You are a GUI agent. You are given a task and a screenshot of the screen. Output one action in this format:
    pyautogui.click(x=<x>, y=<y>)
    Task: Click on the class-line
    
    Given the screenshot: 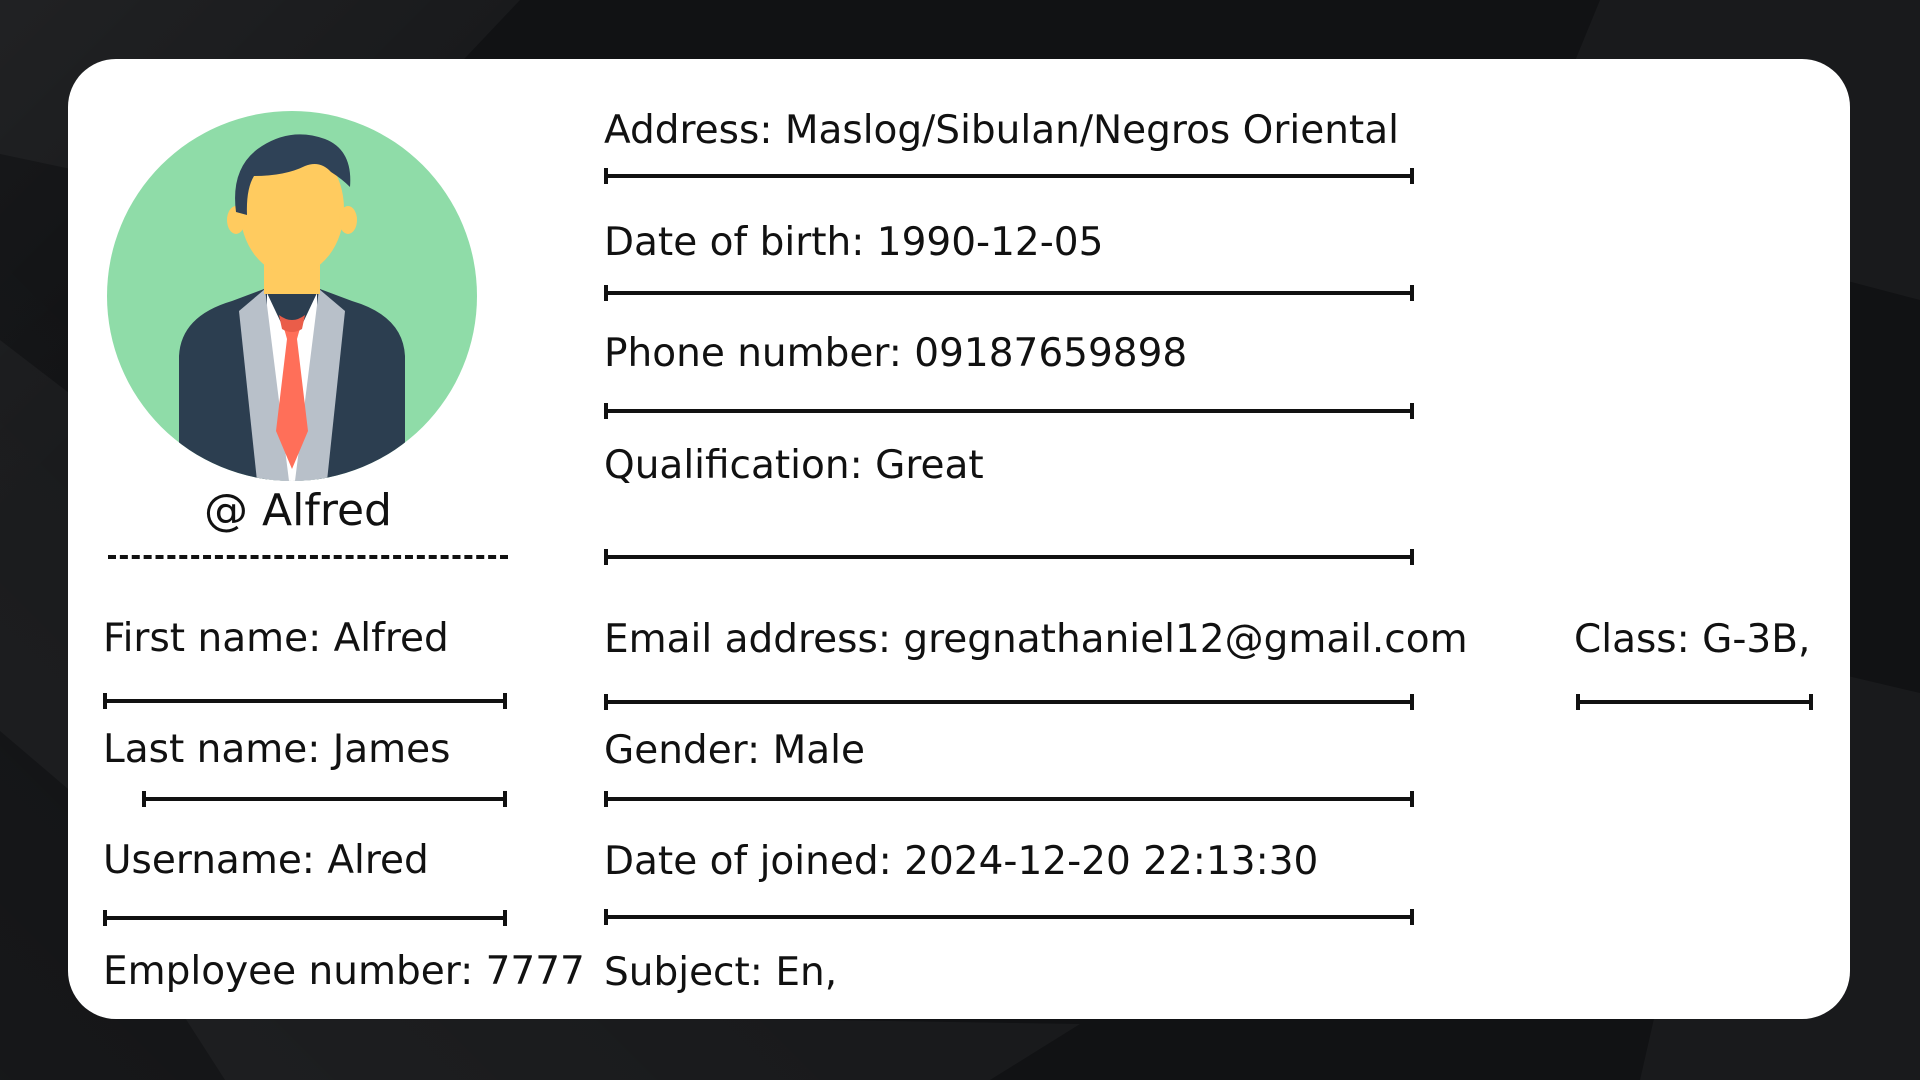 What is the action you would take?
    pyautogui.click(x=1694, y=702)
    